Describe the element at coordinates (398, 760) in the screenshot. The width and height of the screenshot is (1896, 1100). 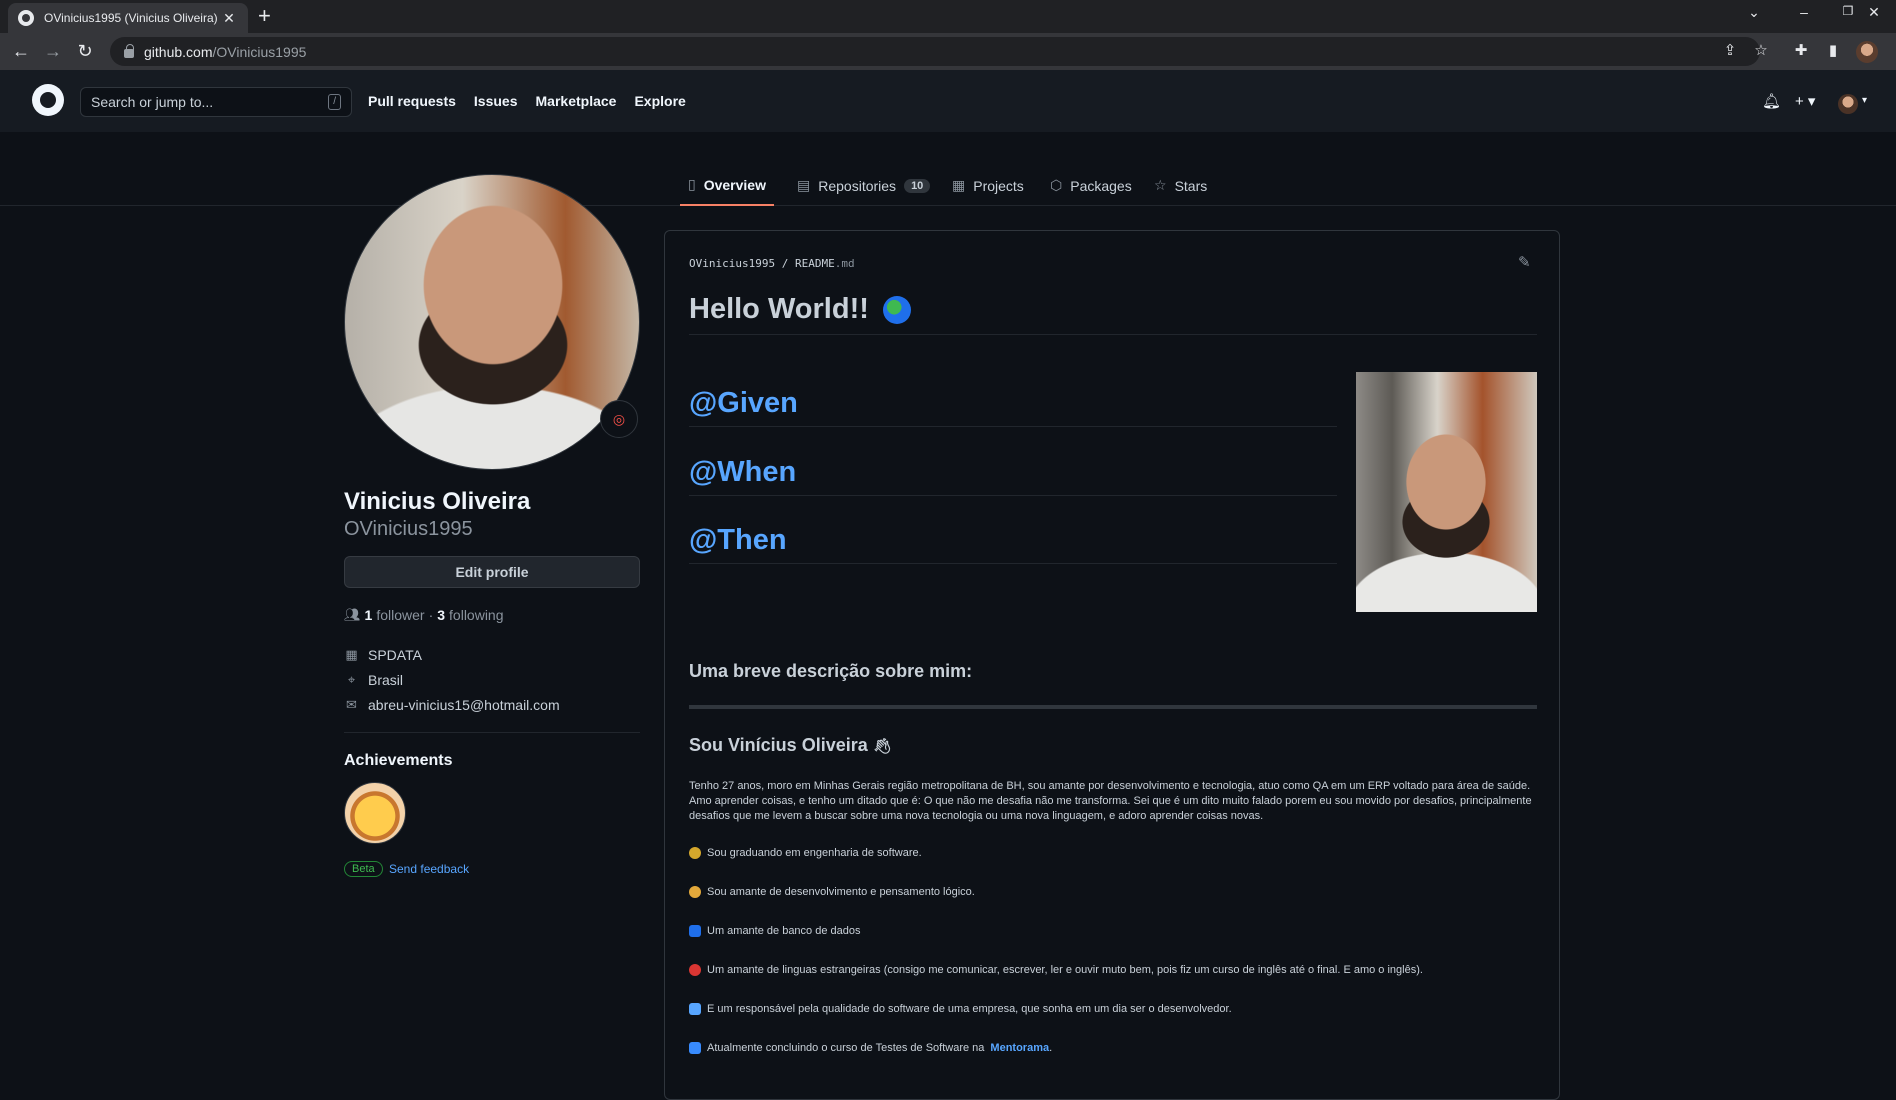
I see `achievements-title: Achievements` at that location.